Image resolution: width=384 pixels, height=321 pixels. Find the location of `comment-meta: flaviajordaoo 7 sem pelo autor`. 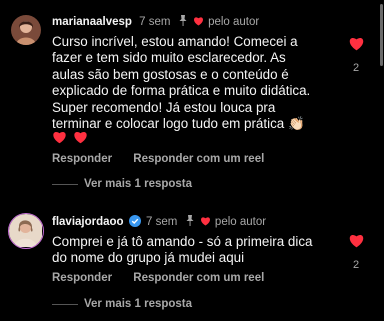

comment-meta: flaviajordaoo 7 sem pelo autor is located at coordinates (159, 223).